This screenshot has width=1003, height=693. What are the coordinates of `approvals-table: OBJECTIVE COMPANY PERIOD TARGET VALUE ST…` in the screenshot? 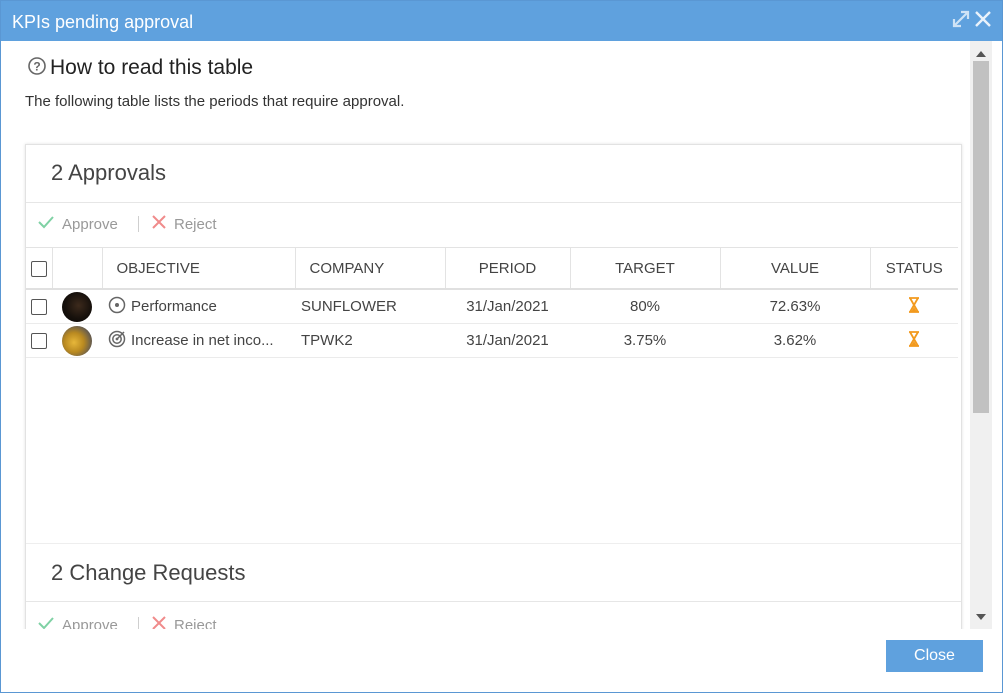 It's located at (492, 302).